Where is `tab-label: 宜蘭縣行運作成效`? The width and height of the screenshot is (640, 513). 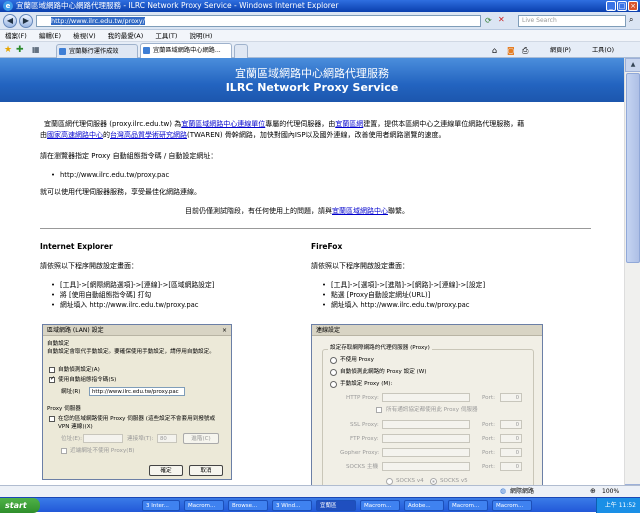 tab-label: 宜蘭縣行運作成效 is located at coordinates (94, 51).